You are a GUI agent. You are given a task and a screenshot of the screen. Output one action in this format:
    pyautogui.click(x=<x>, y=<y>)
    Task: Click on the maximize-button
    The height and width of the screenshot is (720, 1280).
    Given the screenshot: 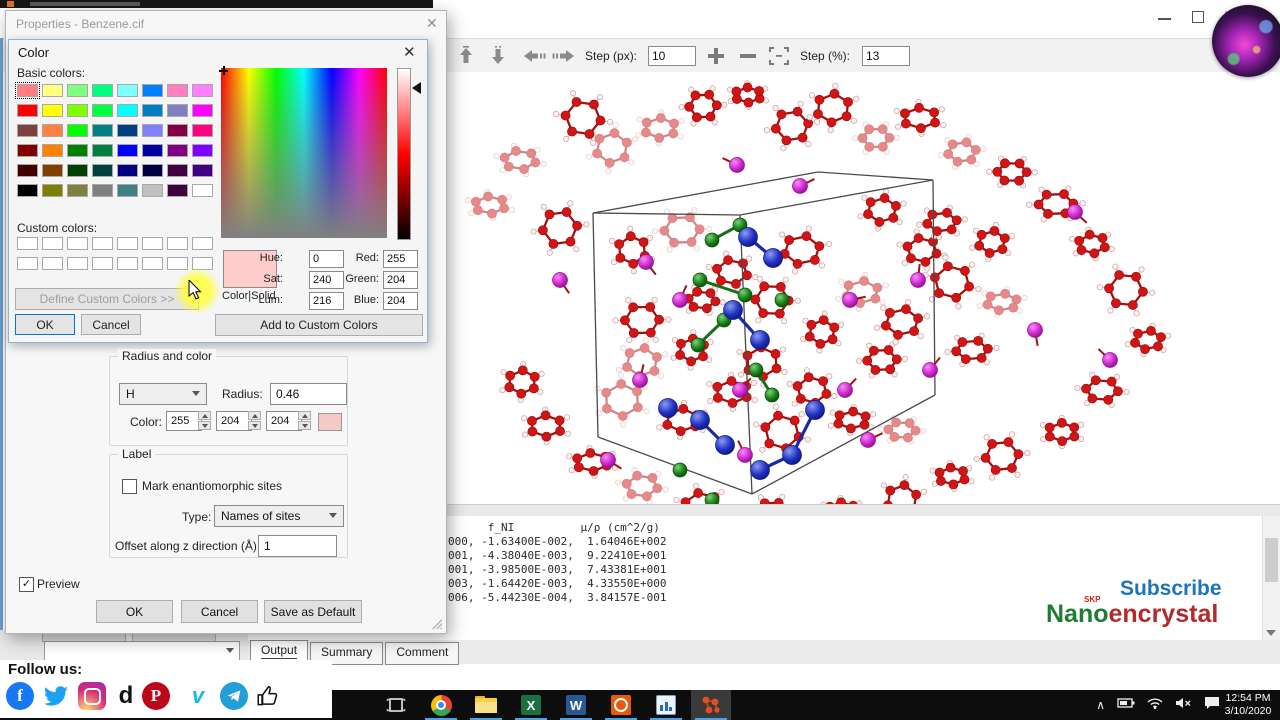 What is the action you would take?
    pyautogui.click(x=1198, y=17)
    